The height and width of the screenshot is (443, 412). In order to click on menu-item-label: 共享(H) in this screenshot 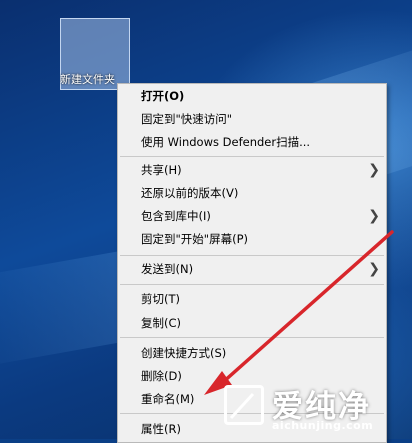, I will do `click(161, 170)`.